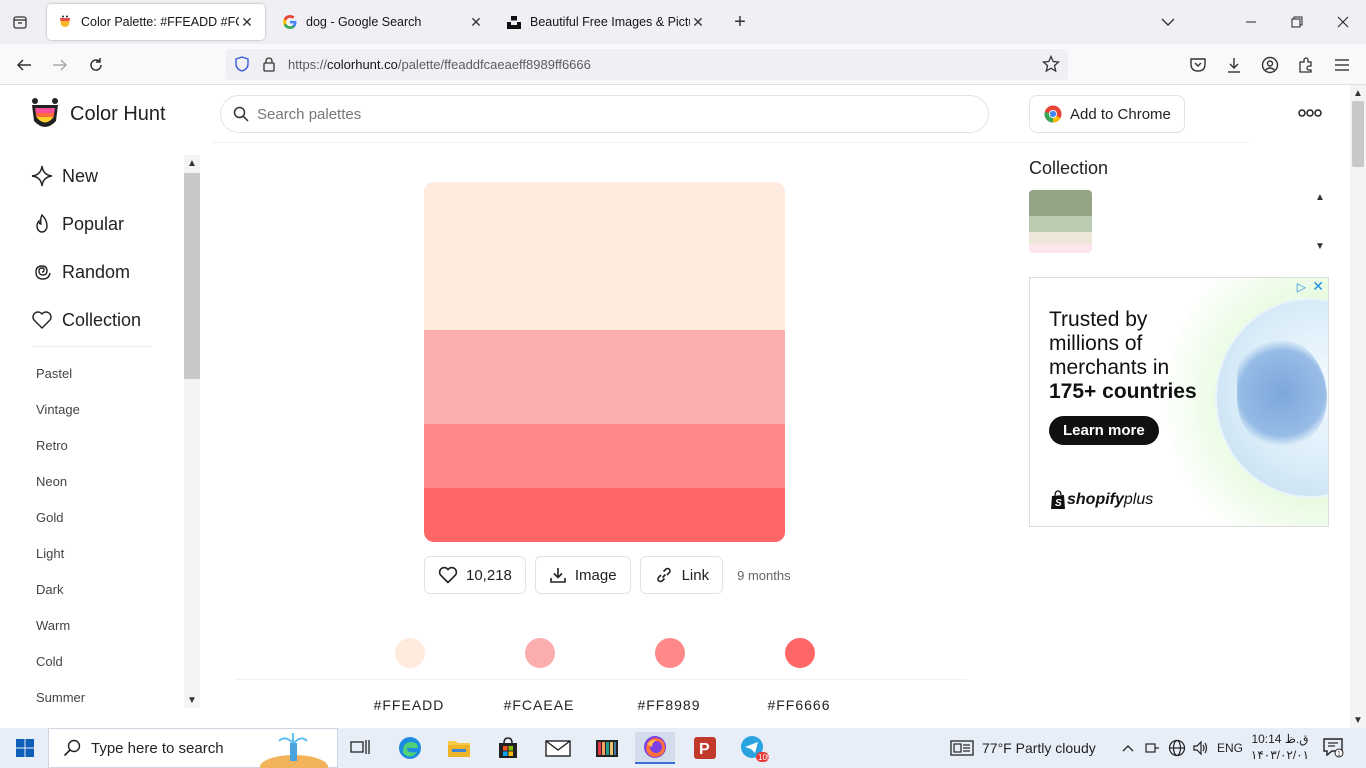 This screenshot has width=1366, height=768. I want to click on mail-taskbar-button, so click(558, 748).